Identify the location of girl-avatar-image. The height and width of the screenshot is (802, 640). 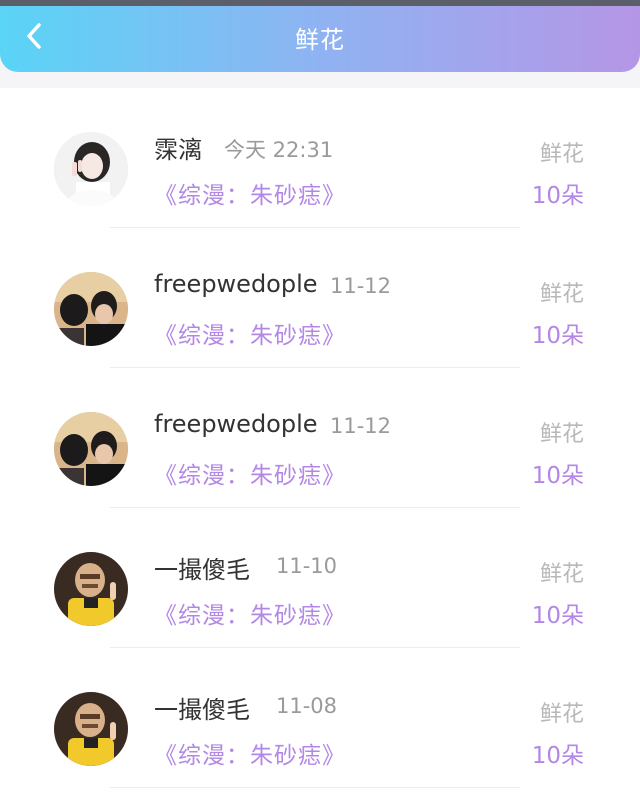
(91, 169).